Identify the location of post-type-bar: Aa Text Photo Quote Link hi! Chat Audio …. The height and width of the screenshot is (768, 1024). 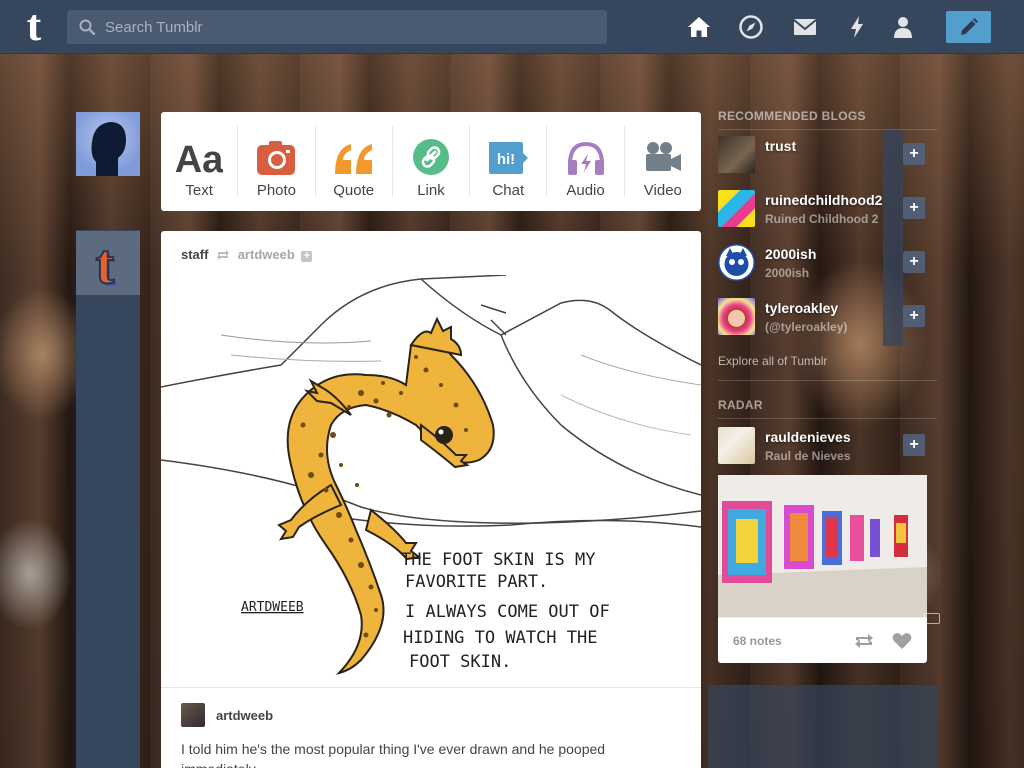
(431, 161).